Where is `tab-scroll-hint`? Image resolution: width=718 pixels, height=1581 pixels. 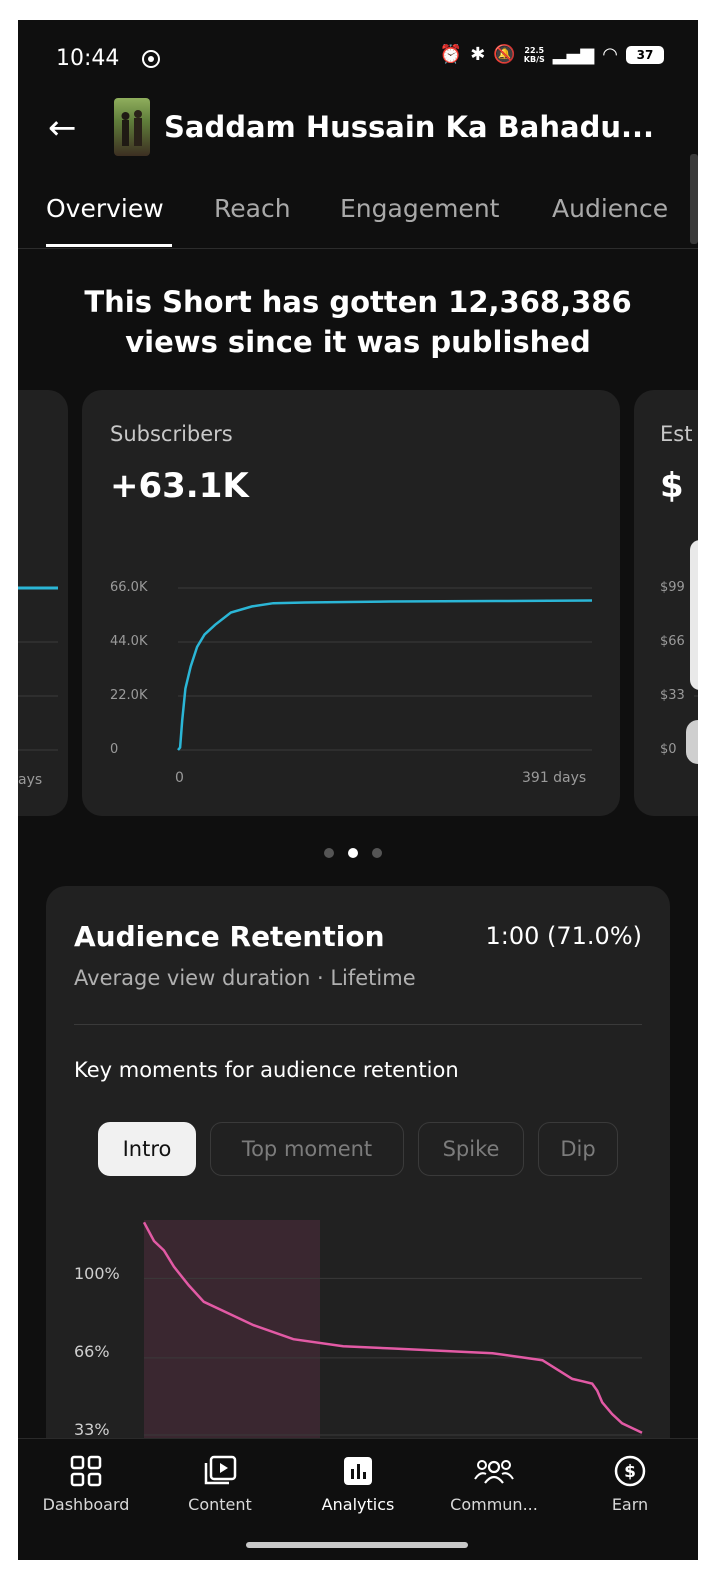
tab-scroll-hint is located at coordinates (694, 199).